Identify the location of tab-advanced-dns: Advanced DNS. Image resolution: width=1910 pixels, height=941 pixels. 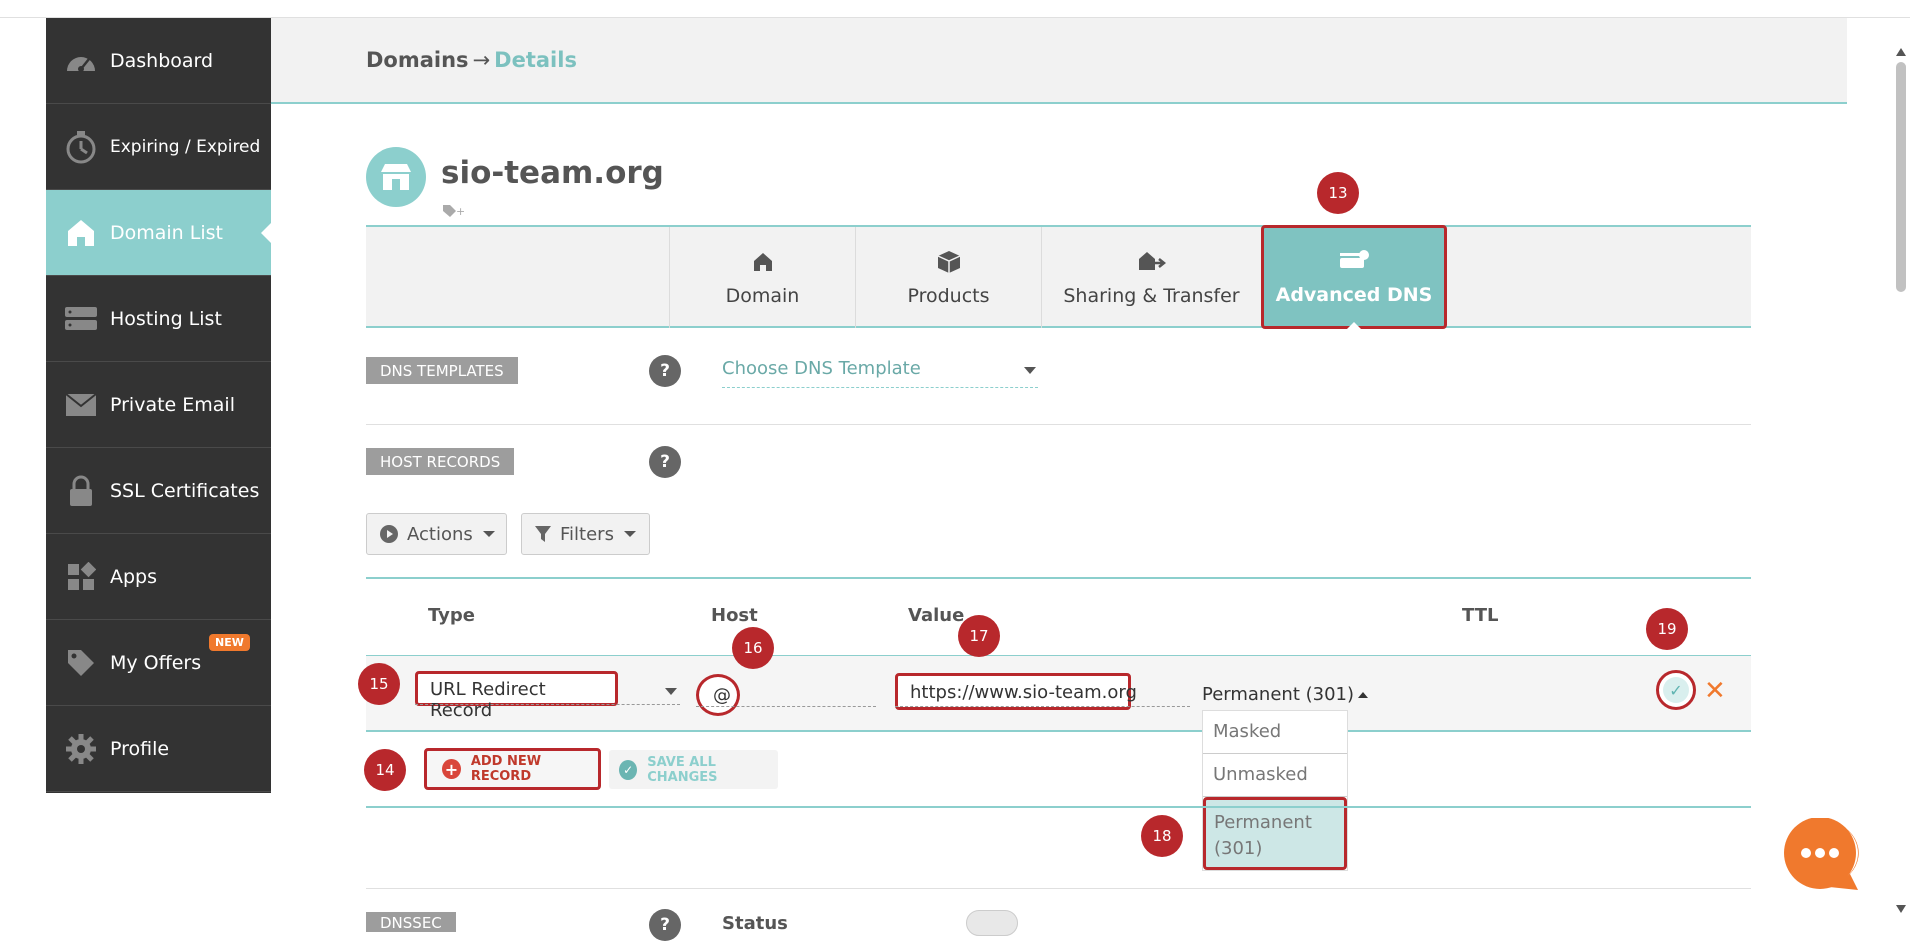
(1354, 277).